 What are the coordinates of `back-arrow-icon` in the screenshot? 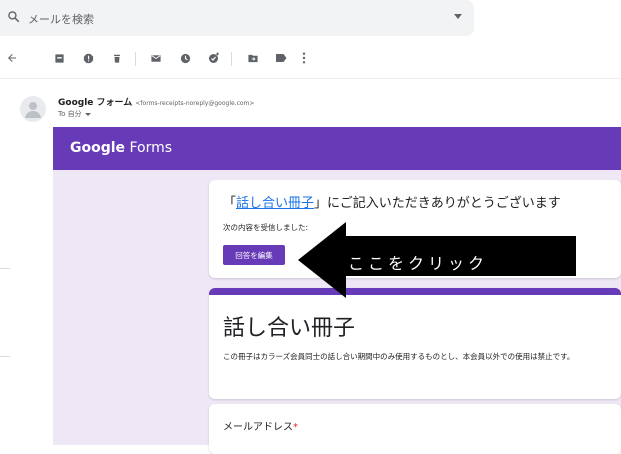 It's located at (12, 58).